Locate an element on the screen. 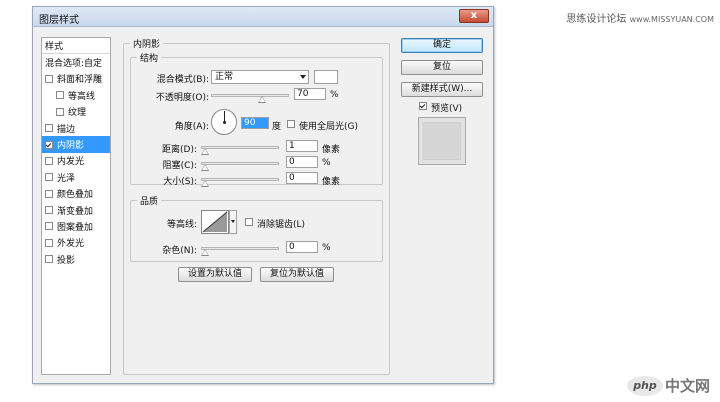 This screenshot has height=402, width=720. angle-dial-center is located at coordinates (224, 122).